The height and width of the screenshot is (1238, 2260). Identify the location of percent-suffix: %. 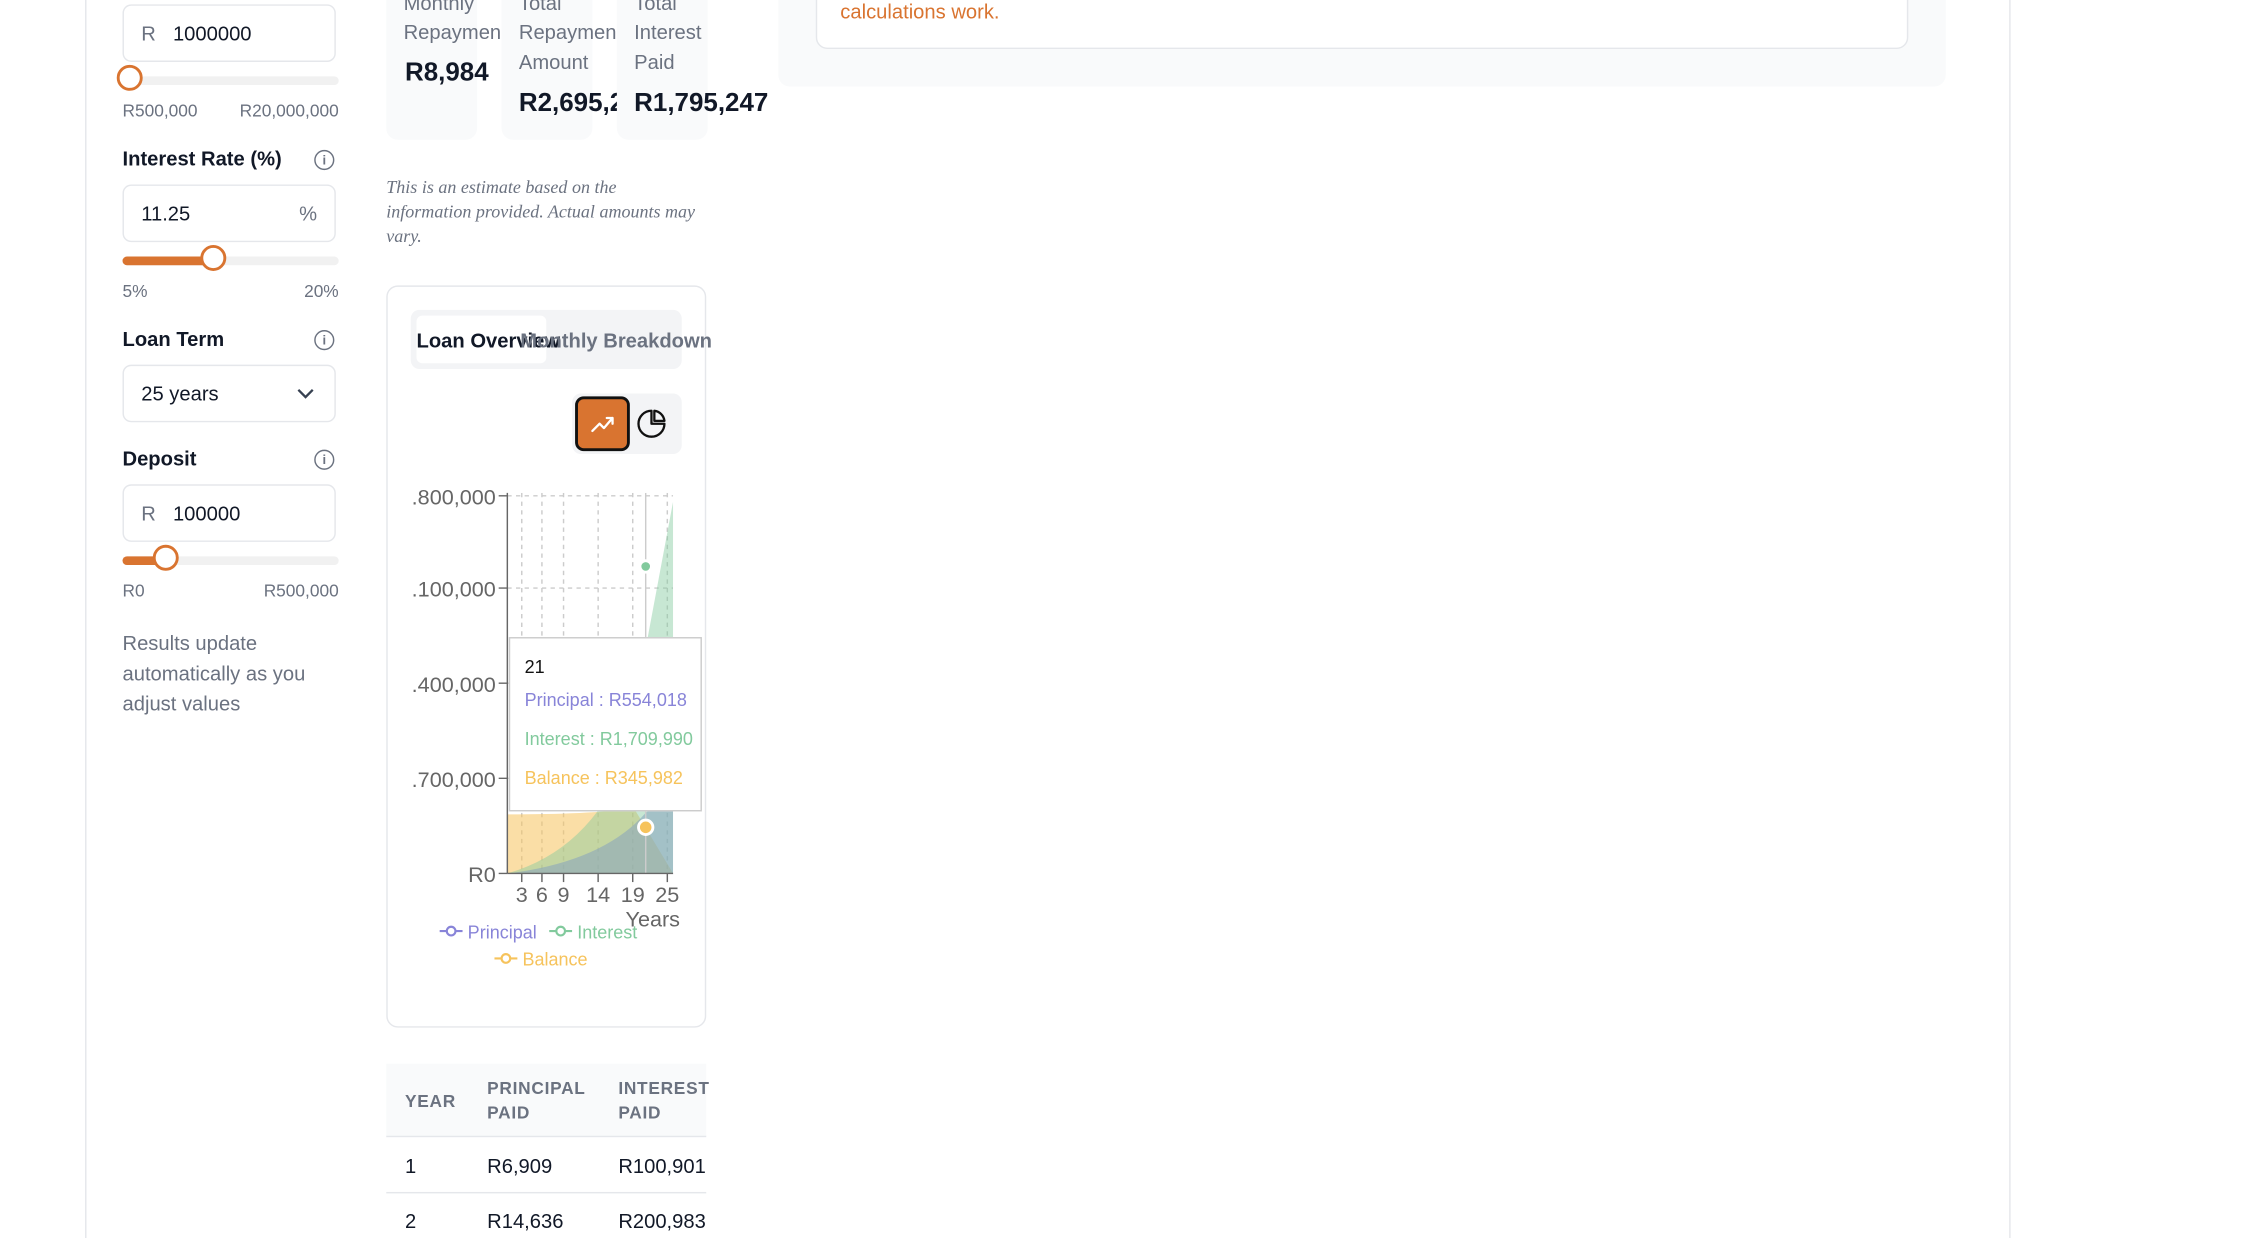
(308, 213).